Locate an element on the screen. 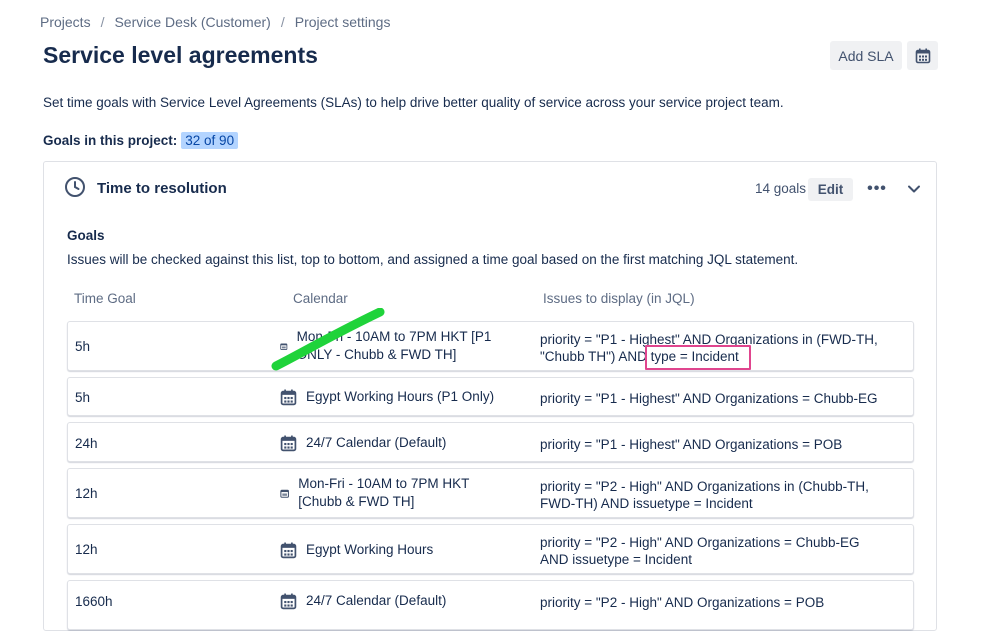 This screenshot has height=631, width=995. sla-goals-count: 14 goals is located at coordinates (781, 188).